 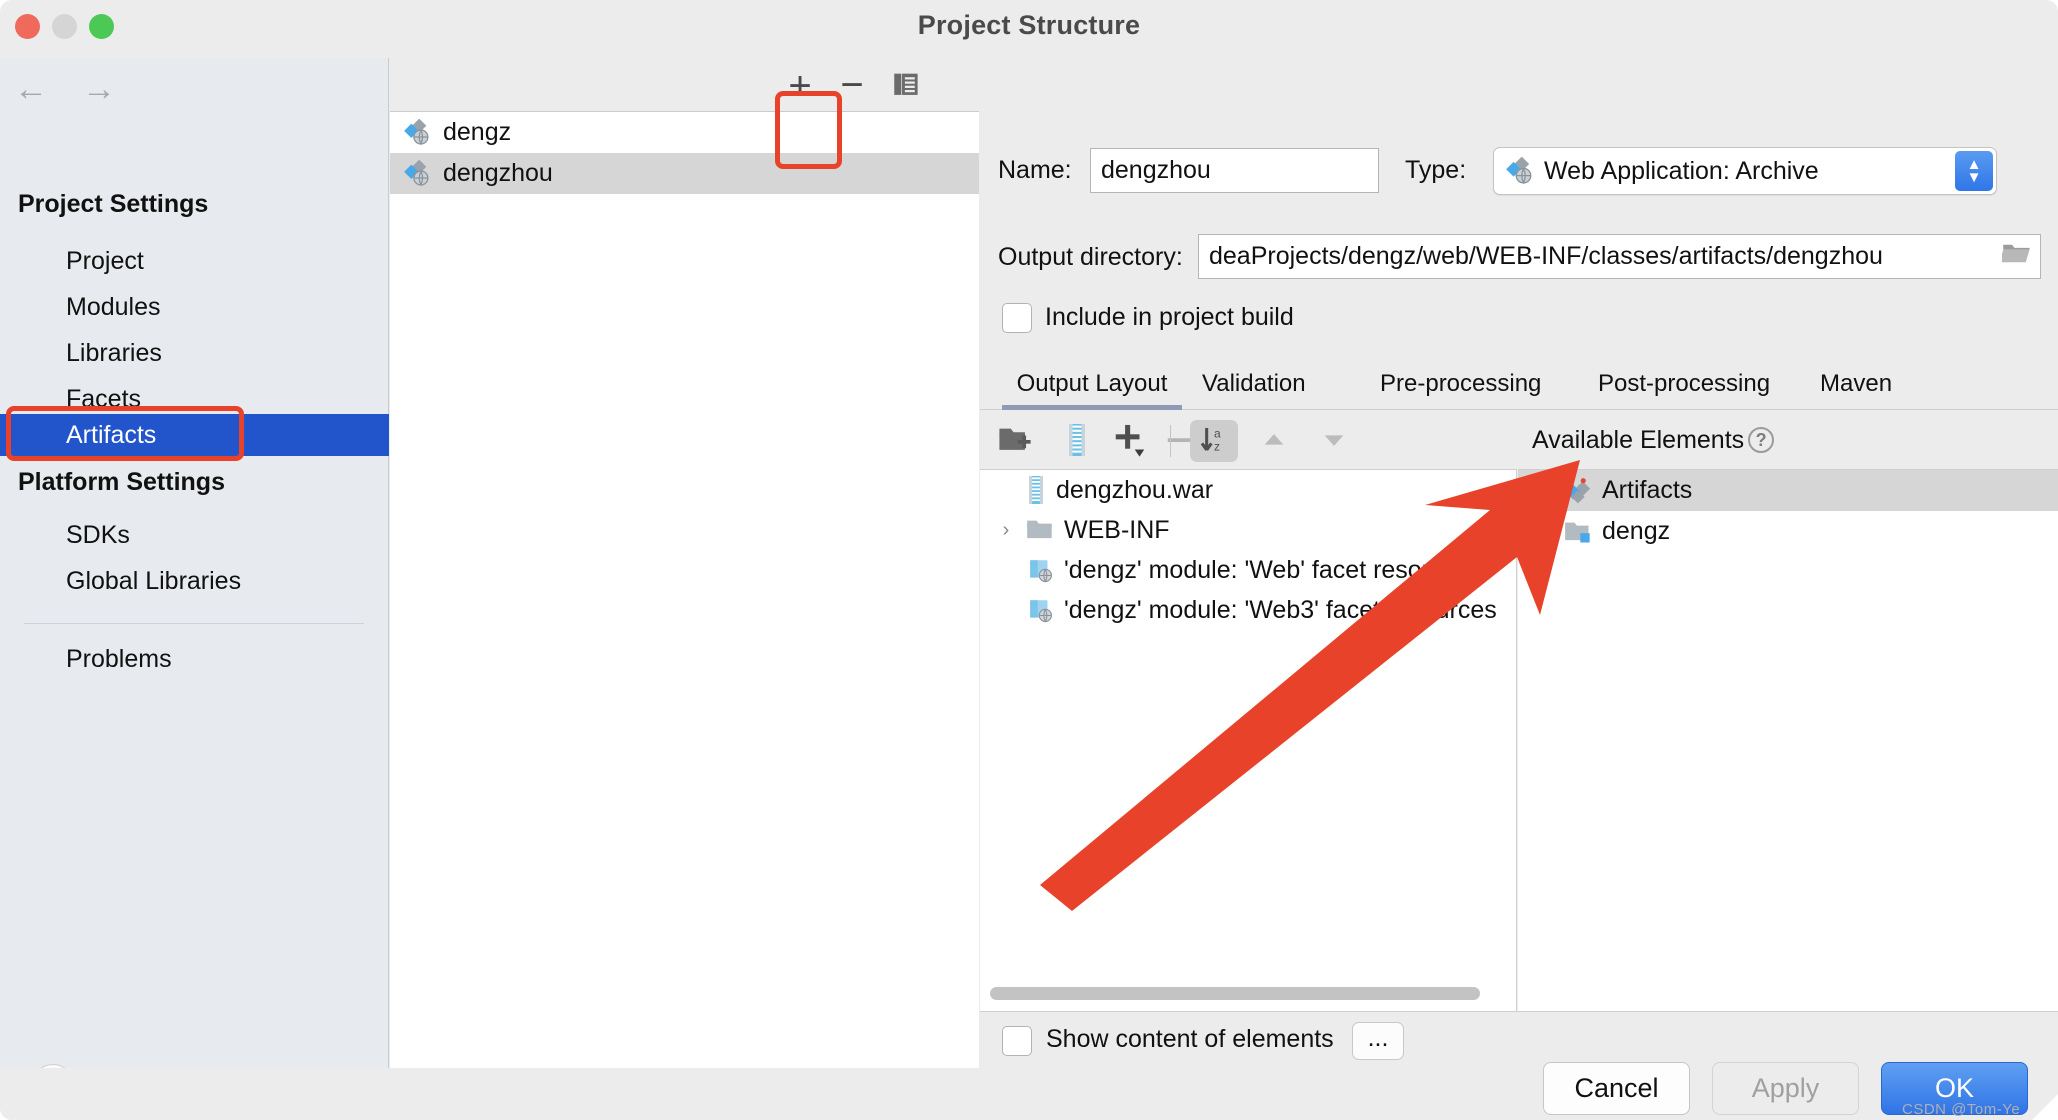 I want to click on minus-icon: −, so click(x=852, y=85).